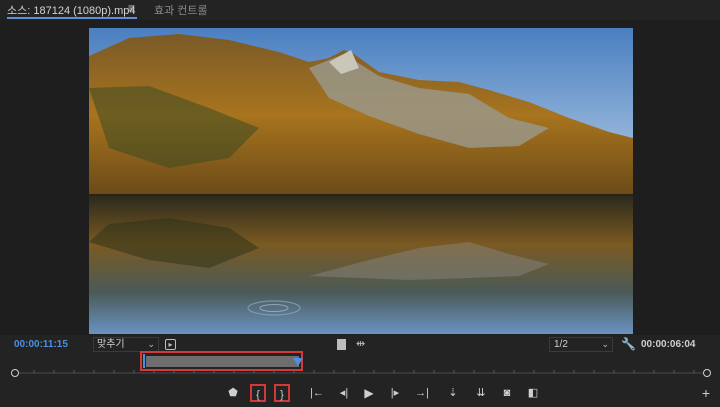  What do you see at coordinates (72, 18) in the screenshot?
I see `active-tab-indicator` at bounding box center [72, 18].